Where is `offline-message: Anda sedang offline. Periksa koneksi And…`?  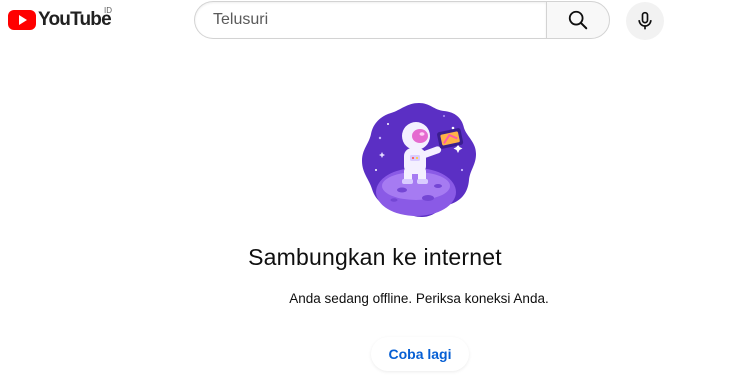 offline-message: Anda sedang offline. Periksa koneksi And… is located at coordinates (419, 298).